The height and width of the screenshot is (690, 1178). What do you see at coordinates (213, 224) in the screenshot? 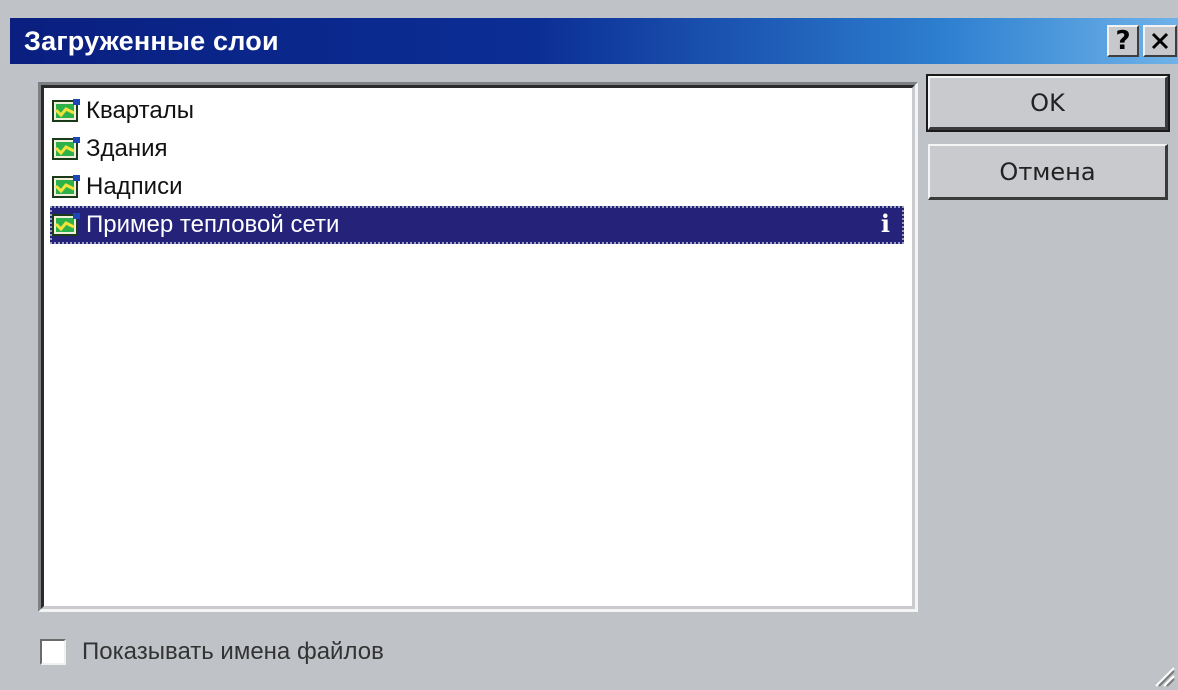
I see `list-item-label: Пример тепловой сети` at bounding box center [213, 224].